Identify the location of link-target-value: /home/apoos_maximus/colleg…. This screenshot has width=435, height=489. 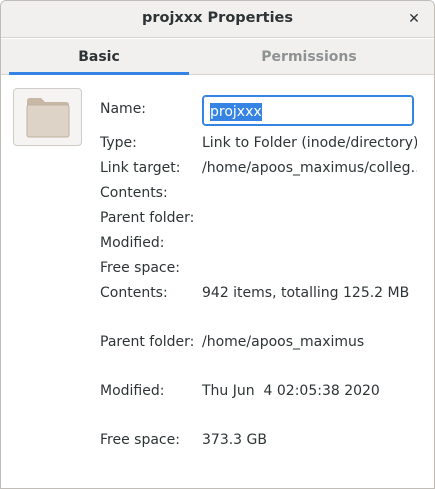
(309, 168).